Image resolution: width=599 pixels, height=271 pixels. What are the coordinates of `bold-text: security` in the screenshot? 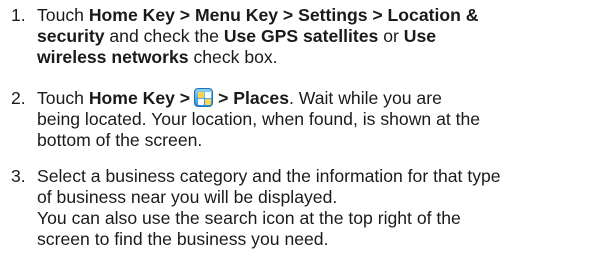 It's located at (71, 36).